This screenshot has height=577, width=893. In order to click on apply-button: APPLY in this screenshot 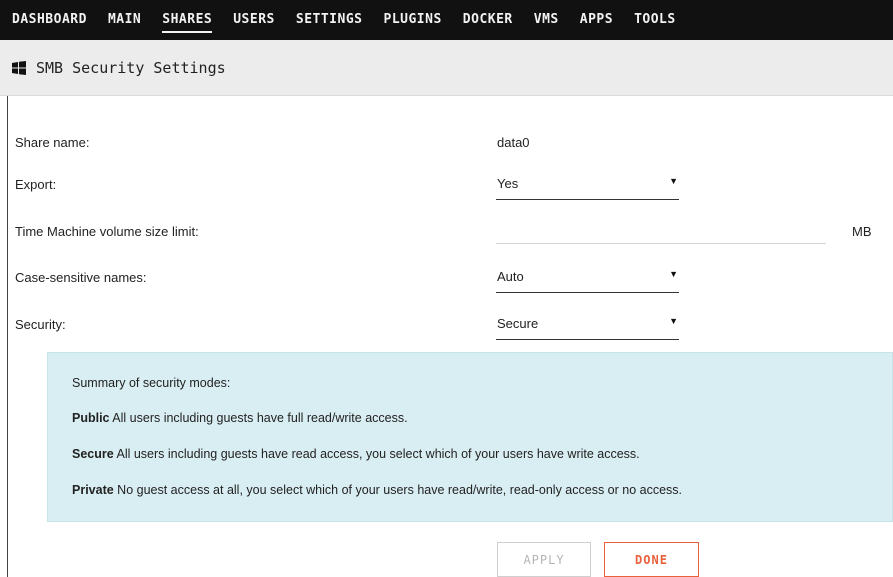, I will do `click(544, 559)`.